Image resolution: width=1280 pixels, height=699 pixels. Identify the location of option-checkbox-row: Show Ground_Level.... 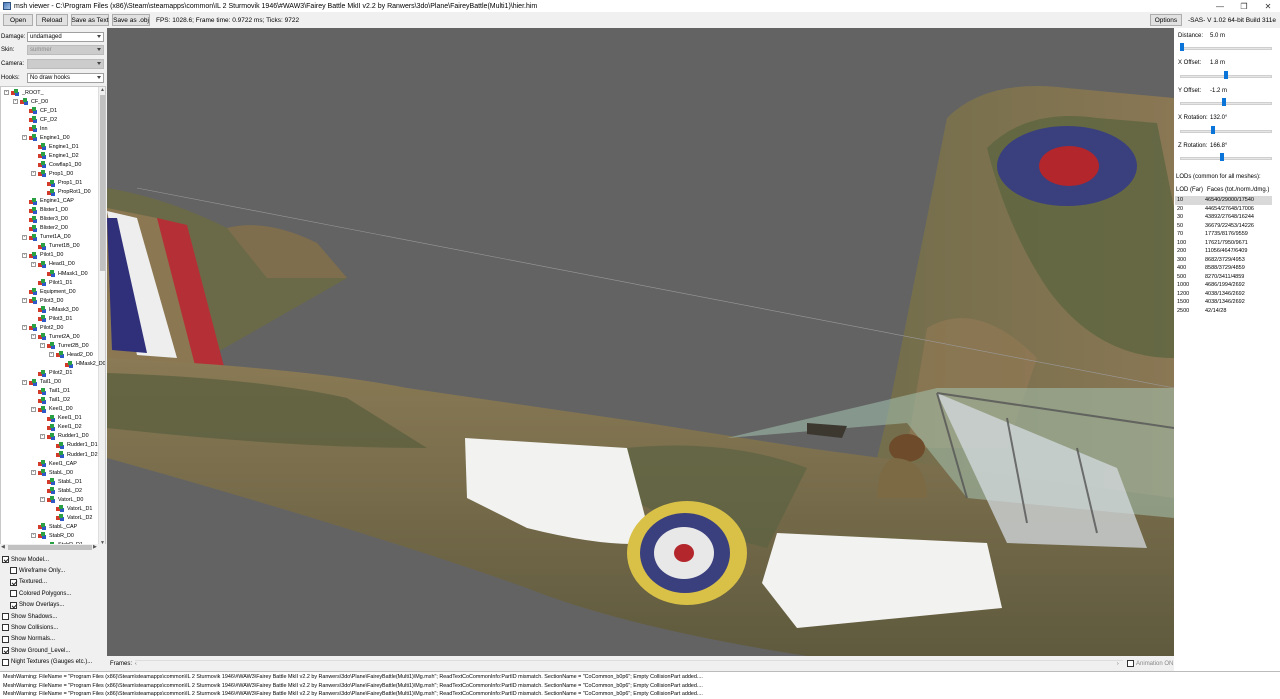
(36, 650).